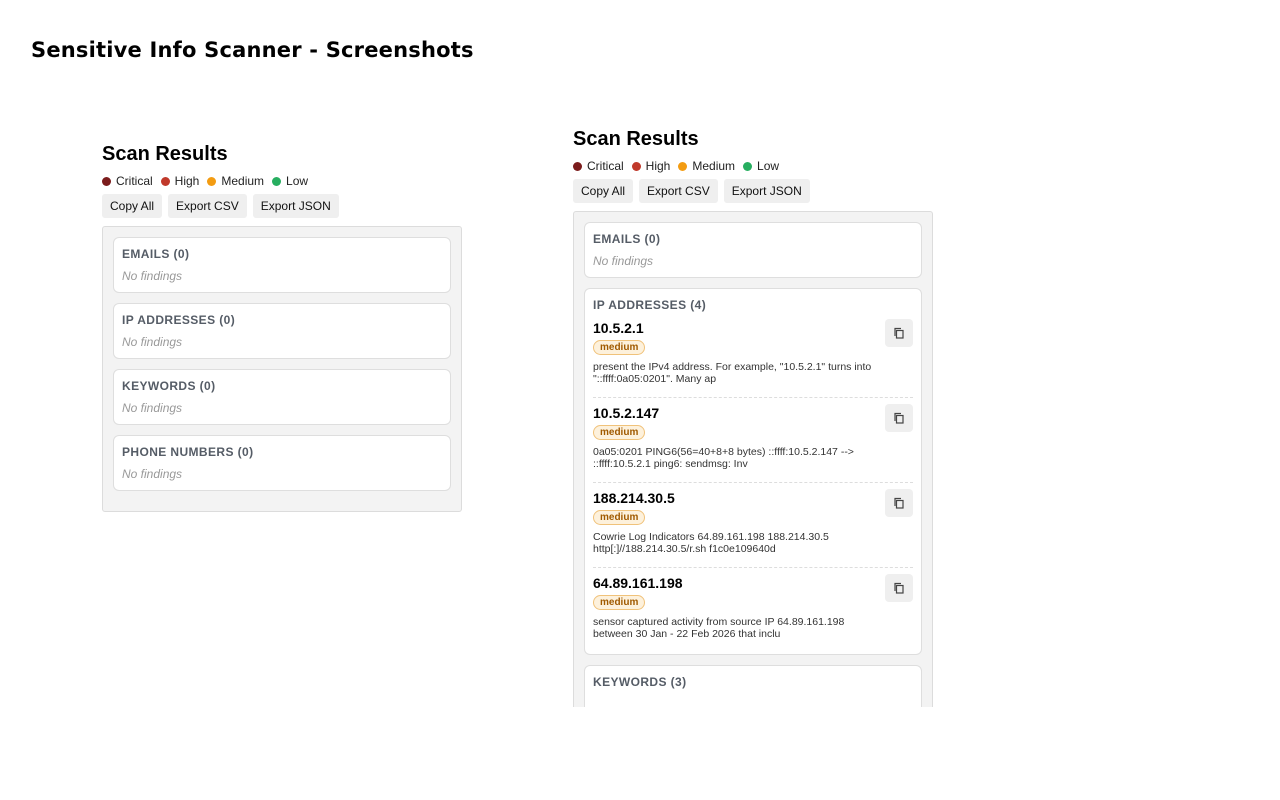 This screenshot has width=1280, height=800. I want to click on finding-value: 10.5.2.1, so click(618, 328).